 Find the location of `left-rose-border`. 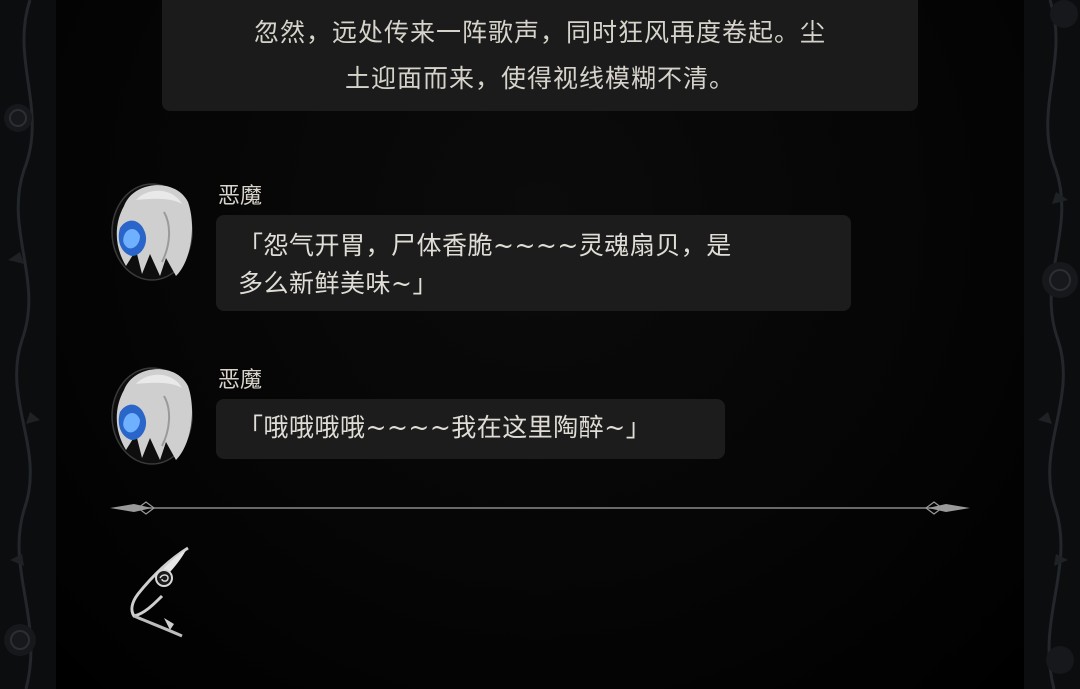

left-rose-border is located at coordinates (28, 344).